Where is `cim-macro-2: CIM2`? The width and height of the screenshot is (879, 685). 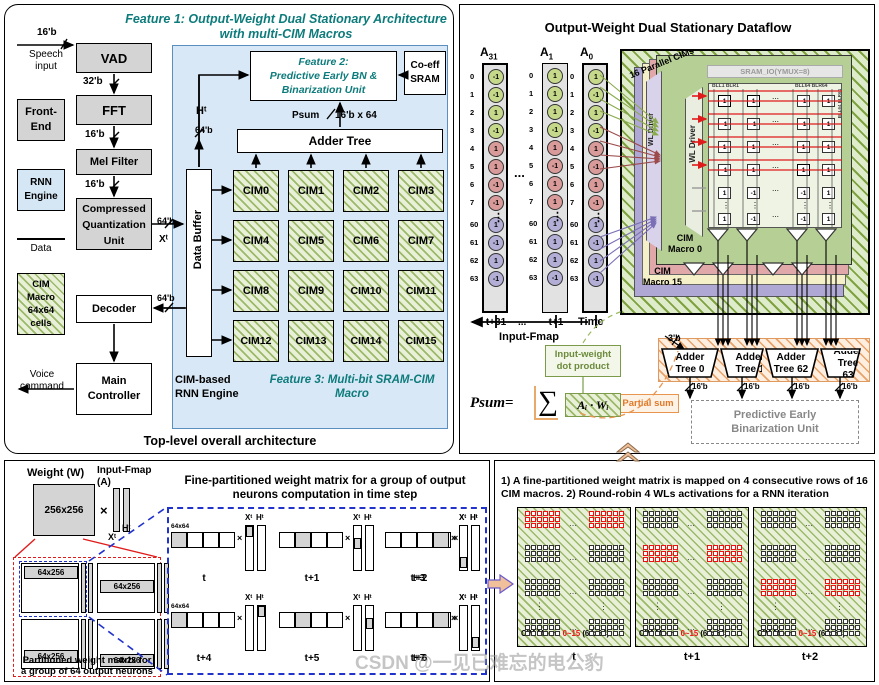 cim-macro-2: CIM2 is located at coordinates (366, 191).